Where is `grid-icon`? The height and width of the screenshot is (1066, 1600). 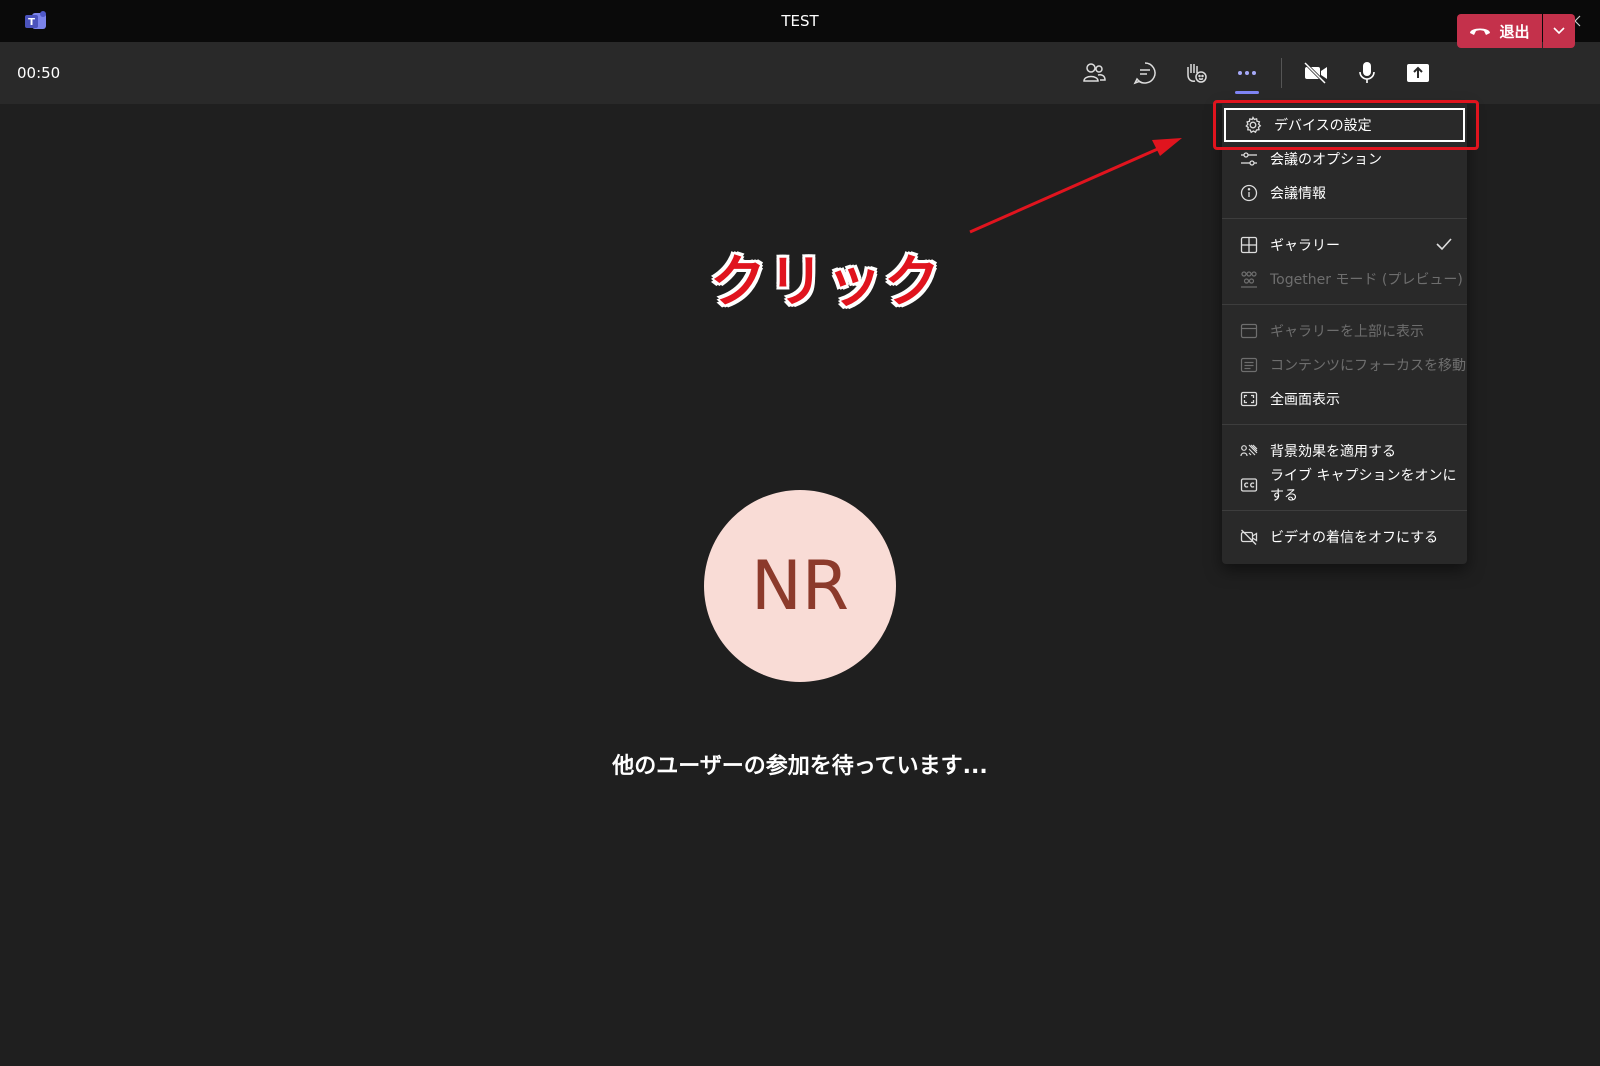
grid-icon is located at coordinates (1249, 245).